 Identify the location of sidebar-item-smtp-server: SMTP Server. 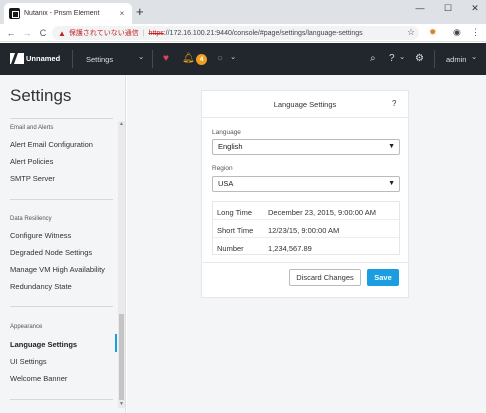
(32, 178).